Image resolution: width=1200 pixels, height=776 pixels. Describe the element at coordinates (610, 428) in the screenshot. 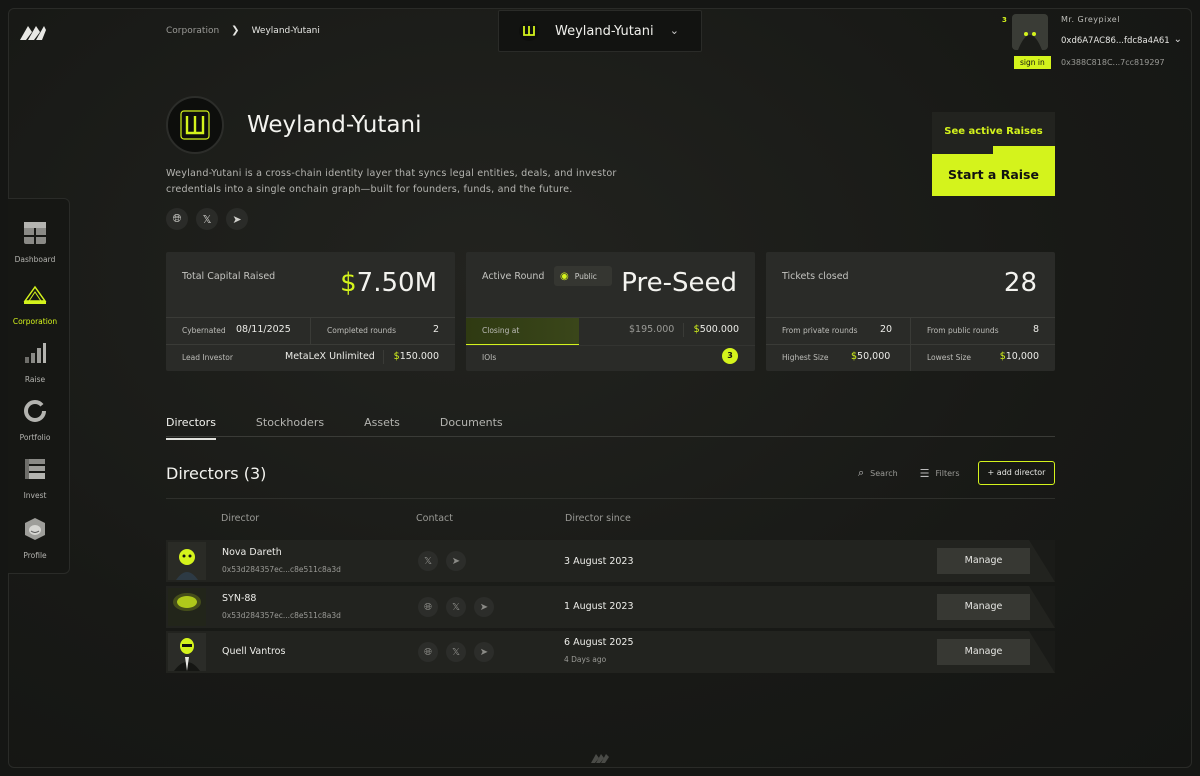

I see `tab-bar: Directors Stockhoders Assets Documents` at that location.